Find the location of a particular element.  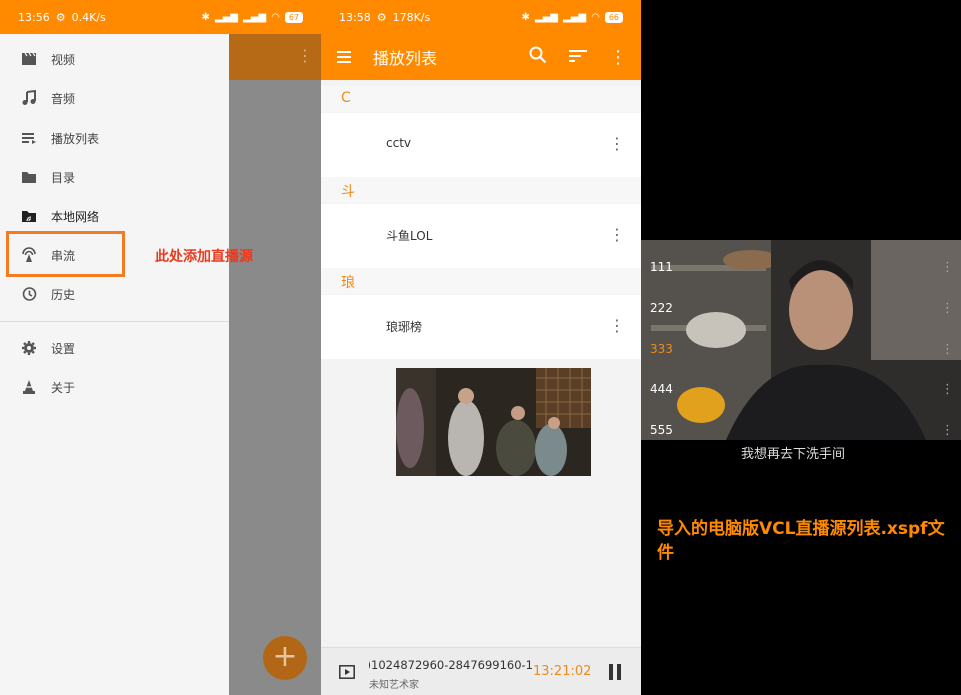

mini-player-artist: 未知艺术家 is located at coordinates (394, 685).